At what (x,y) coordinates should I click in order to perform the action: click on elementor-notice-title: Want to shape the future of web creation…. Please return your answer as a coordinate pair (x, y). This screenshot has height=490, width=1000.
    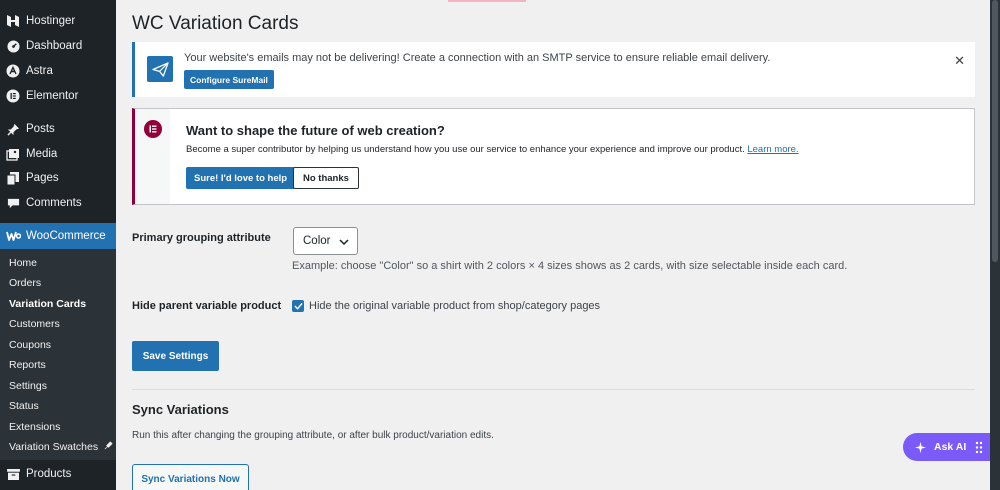
    Looking at the image, I should click on (315, 130).